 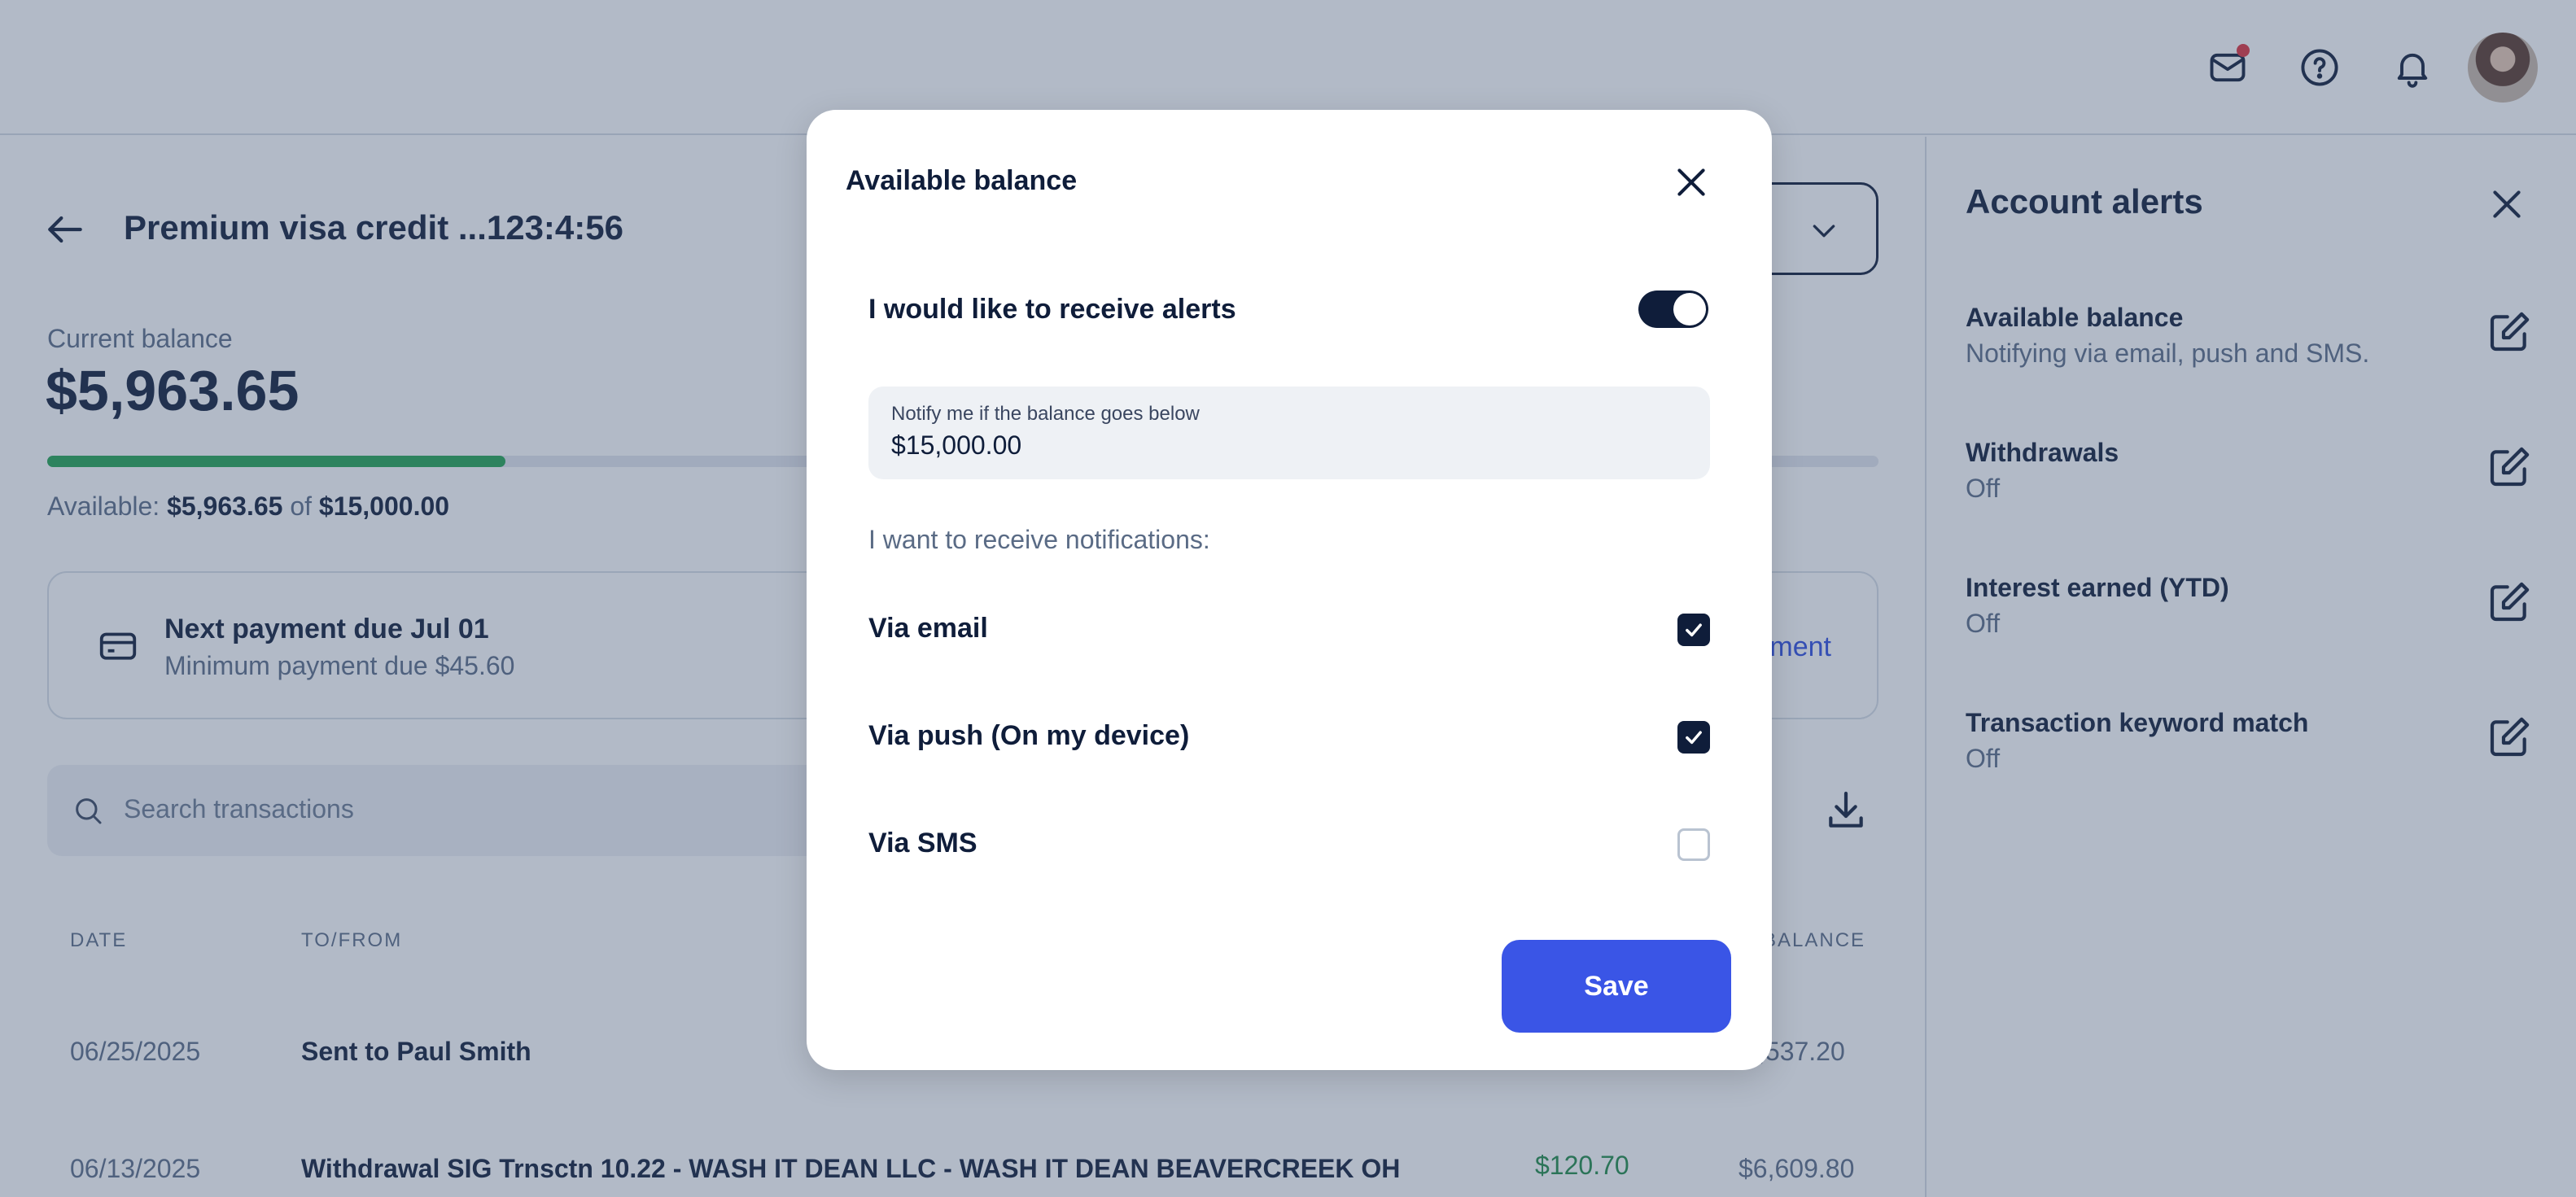 What do you see at coordinates (928, 628) in the screenshot?
I see `option-label-email: Via email` at bounding box center [928, 628].